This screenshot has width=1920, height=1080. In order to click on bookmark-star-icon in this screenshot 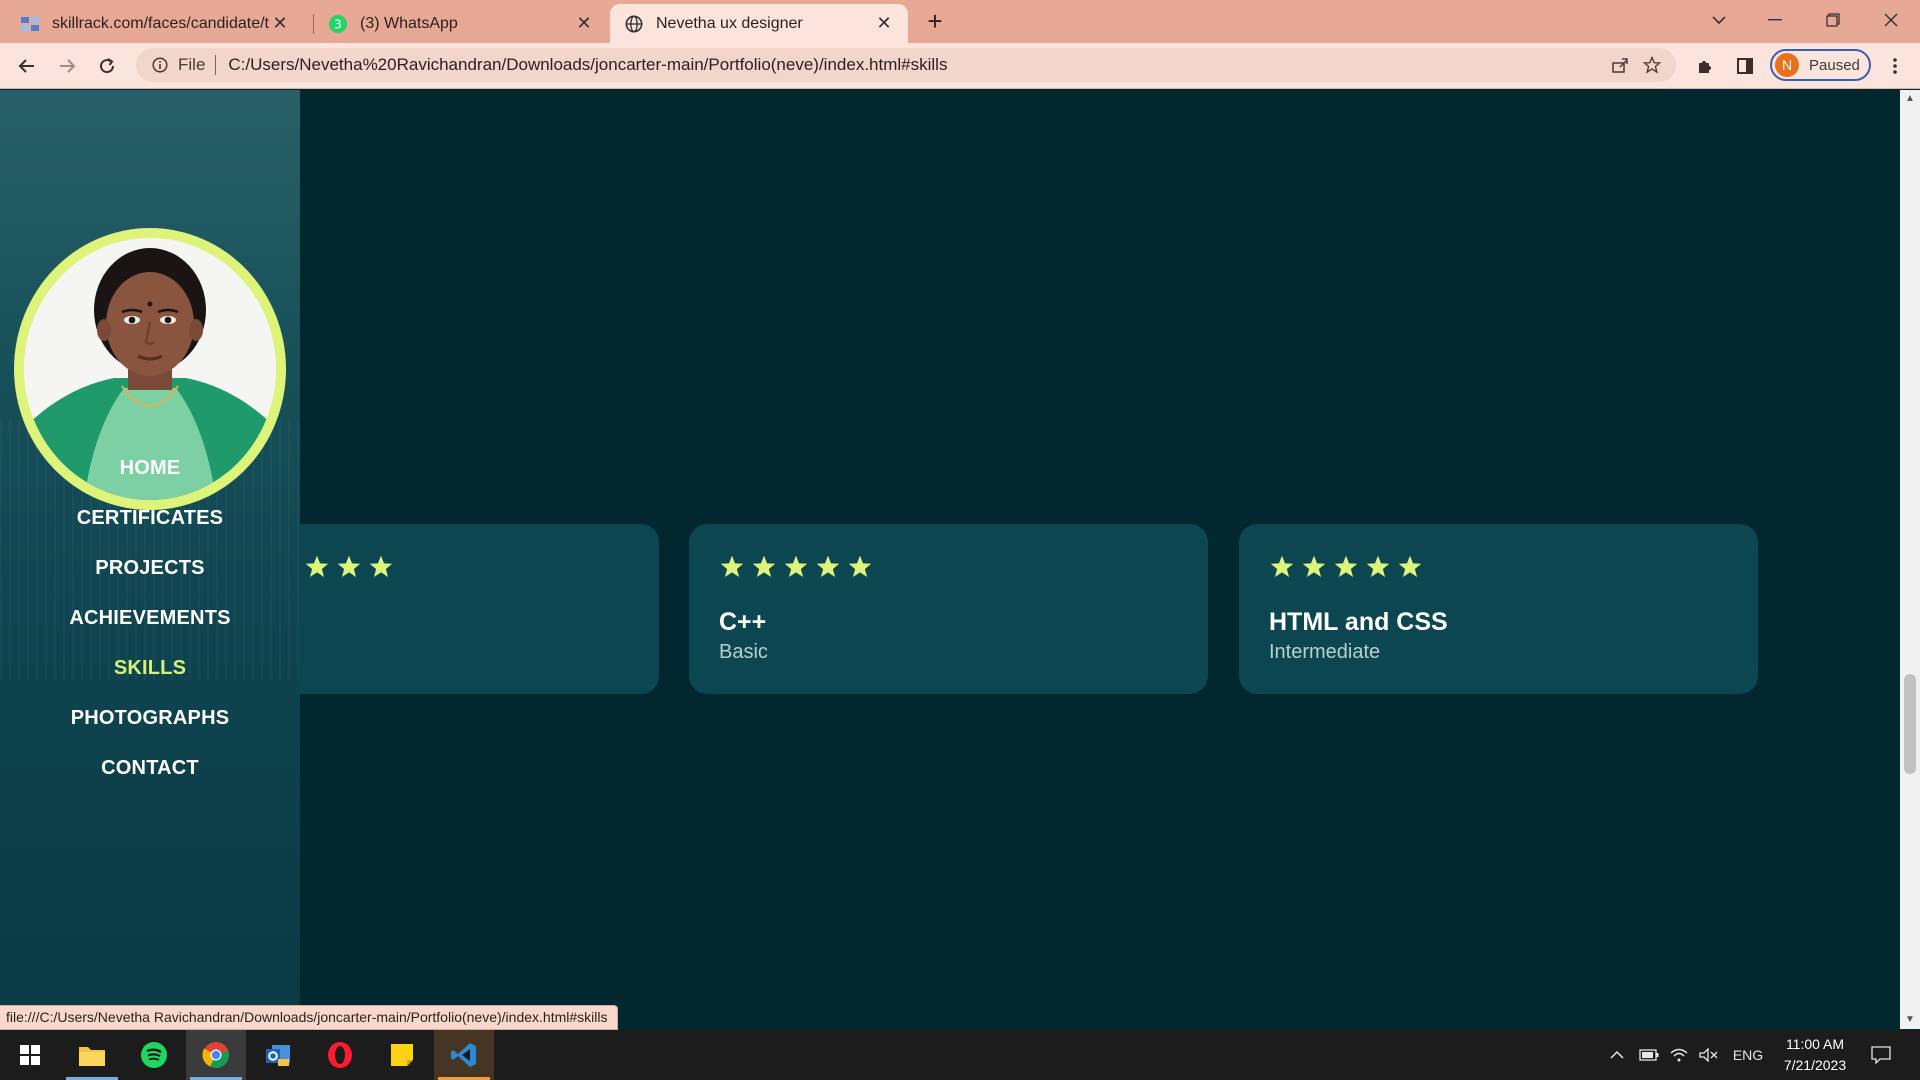, I will do `click(1652, 65)`.